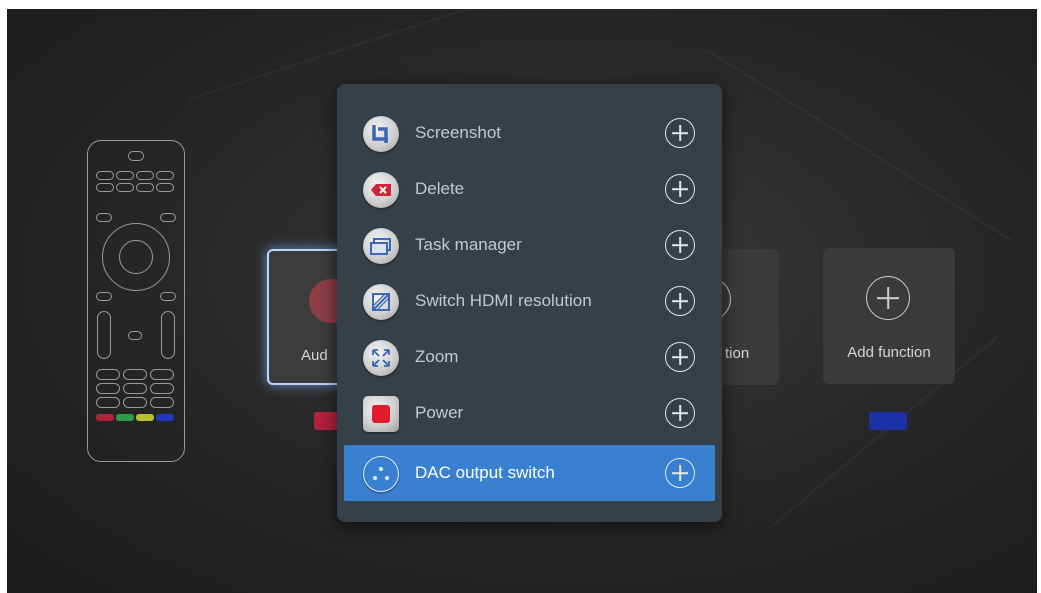 This screenshot has width=1041, height=593. Describe the element at coordinates (458, 132) in the screenshot. I see `menu-item-label: Screenshot` at that location.